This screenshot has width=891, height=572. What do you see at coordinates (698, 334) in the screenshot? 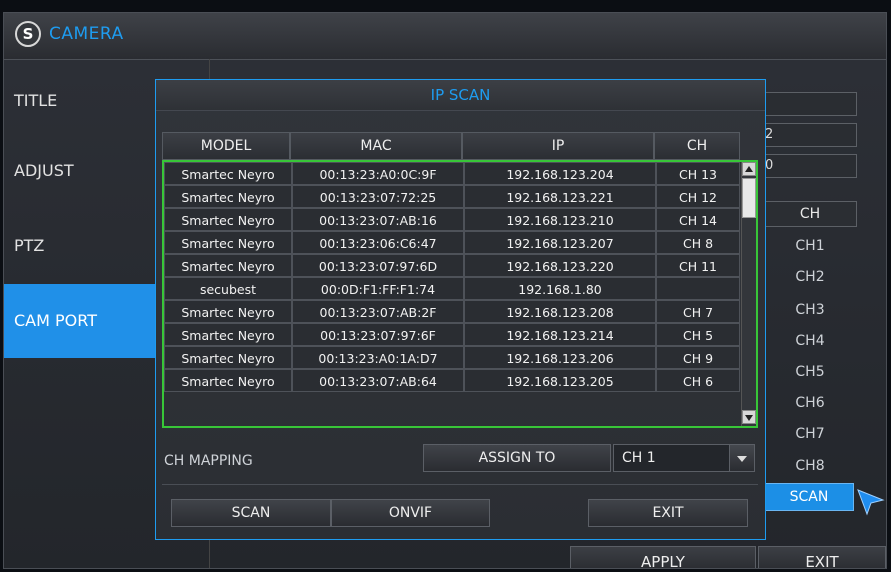
I see `cell-ch: CH 5` at bounding box center [698, 334].